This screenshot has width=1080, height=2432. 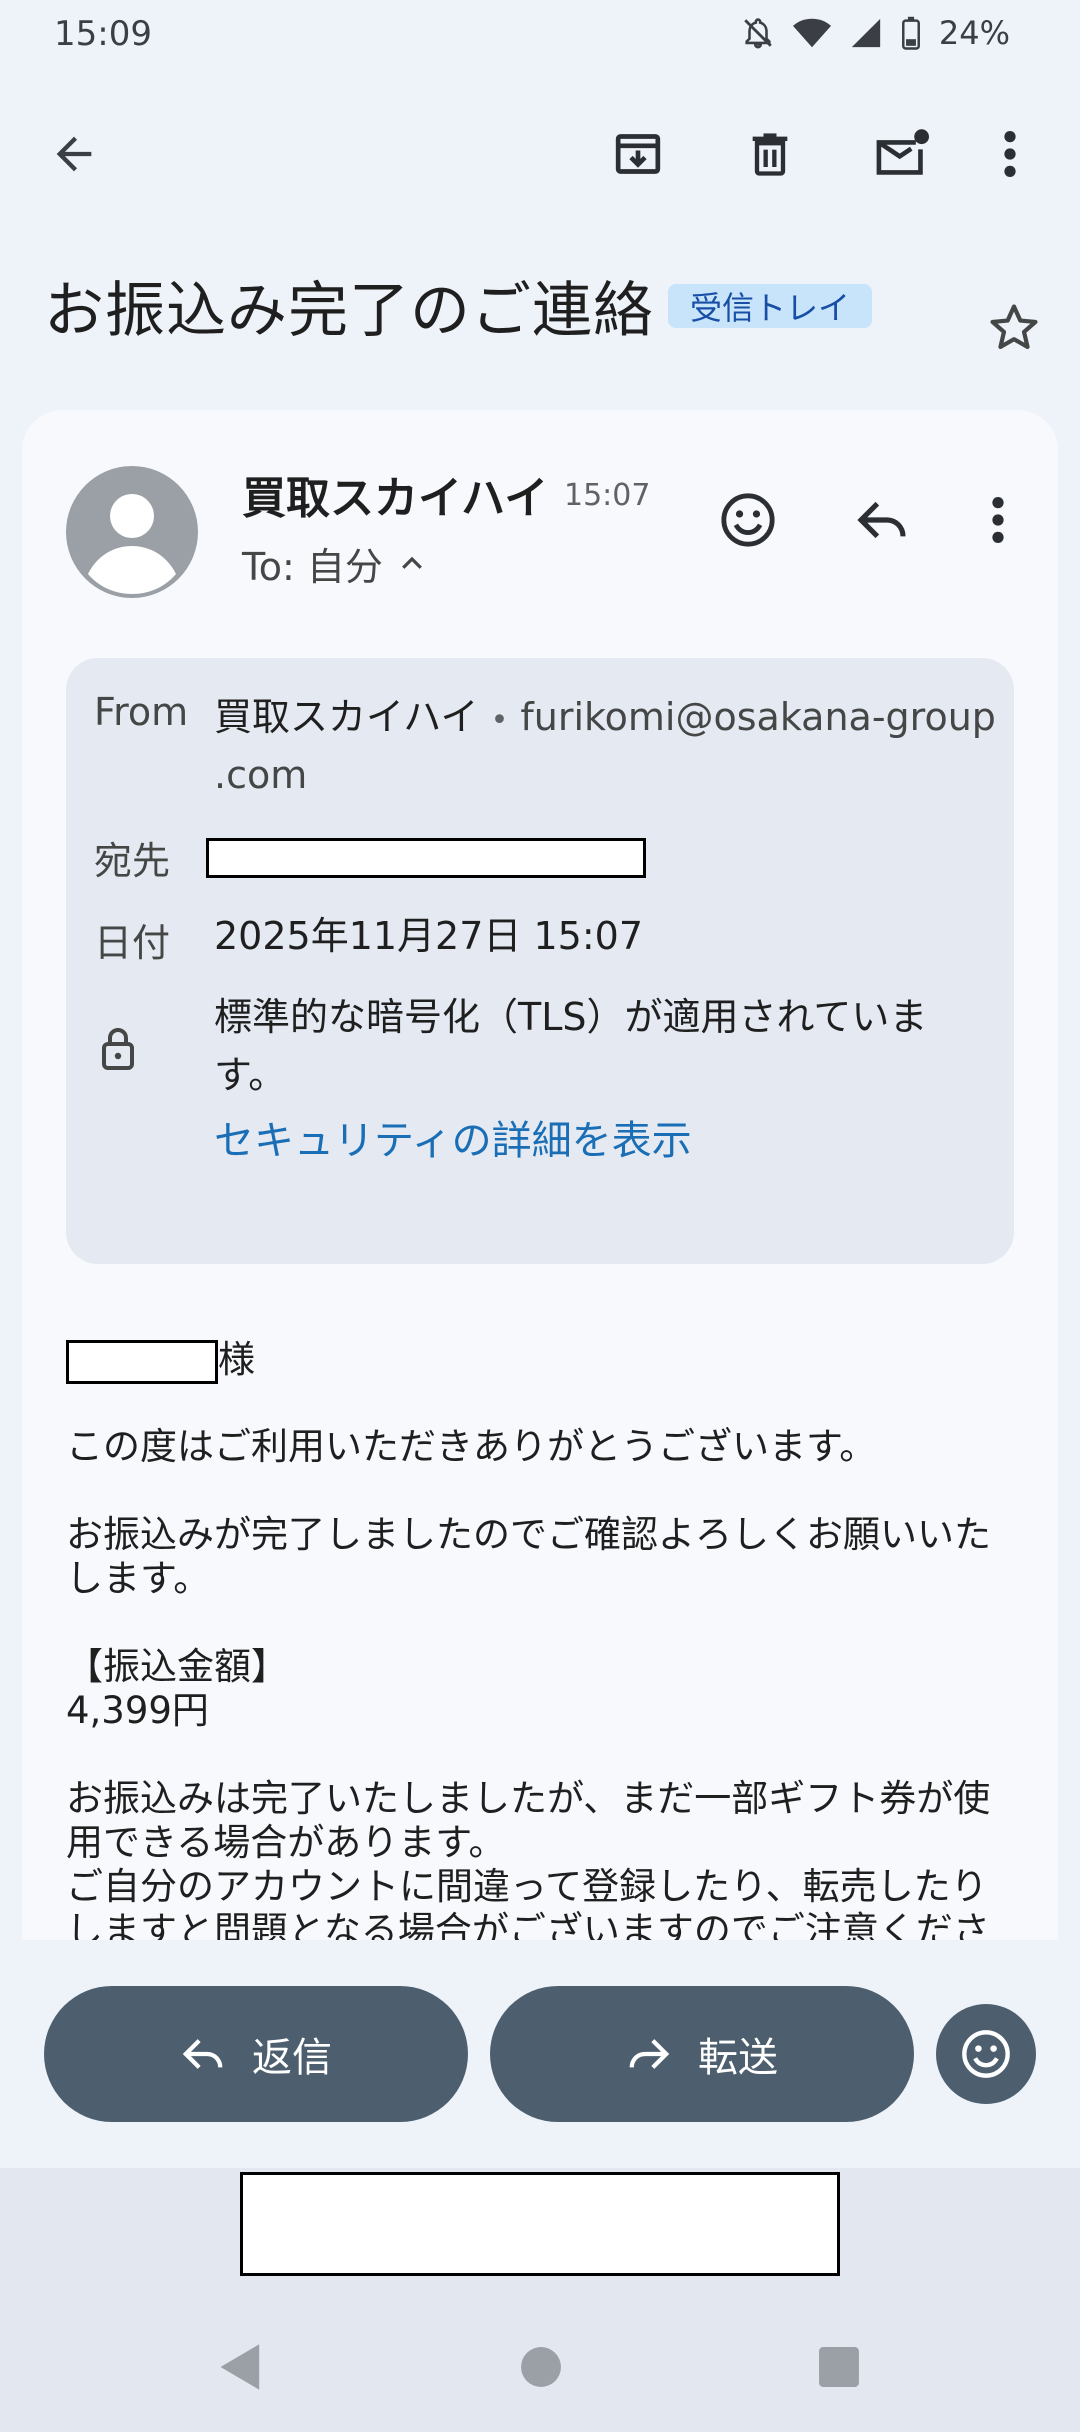 What do you see at coordinates (346, 717) in the screenshot?
I see `from-name: 買取スカイハイ` at bounding box center [346, 717].